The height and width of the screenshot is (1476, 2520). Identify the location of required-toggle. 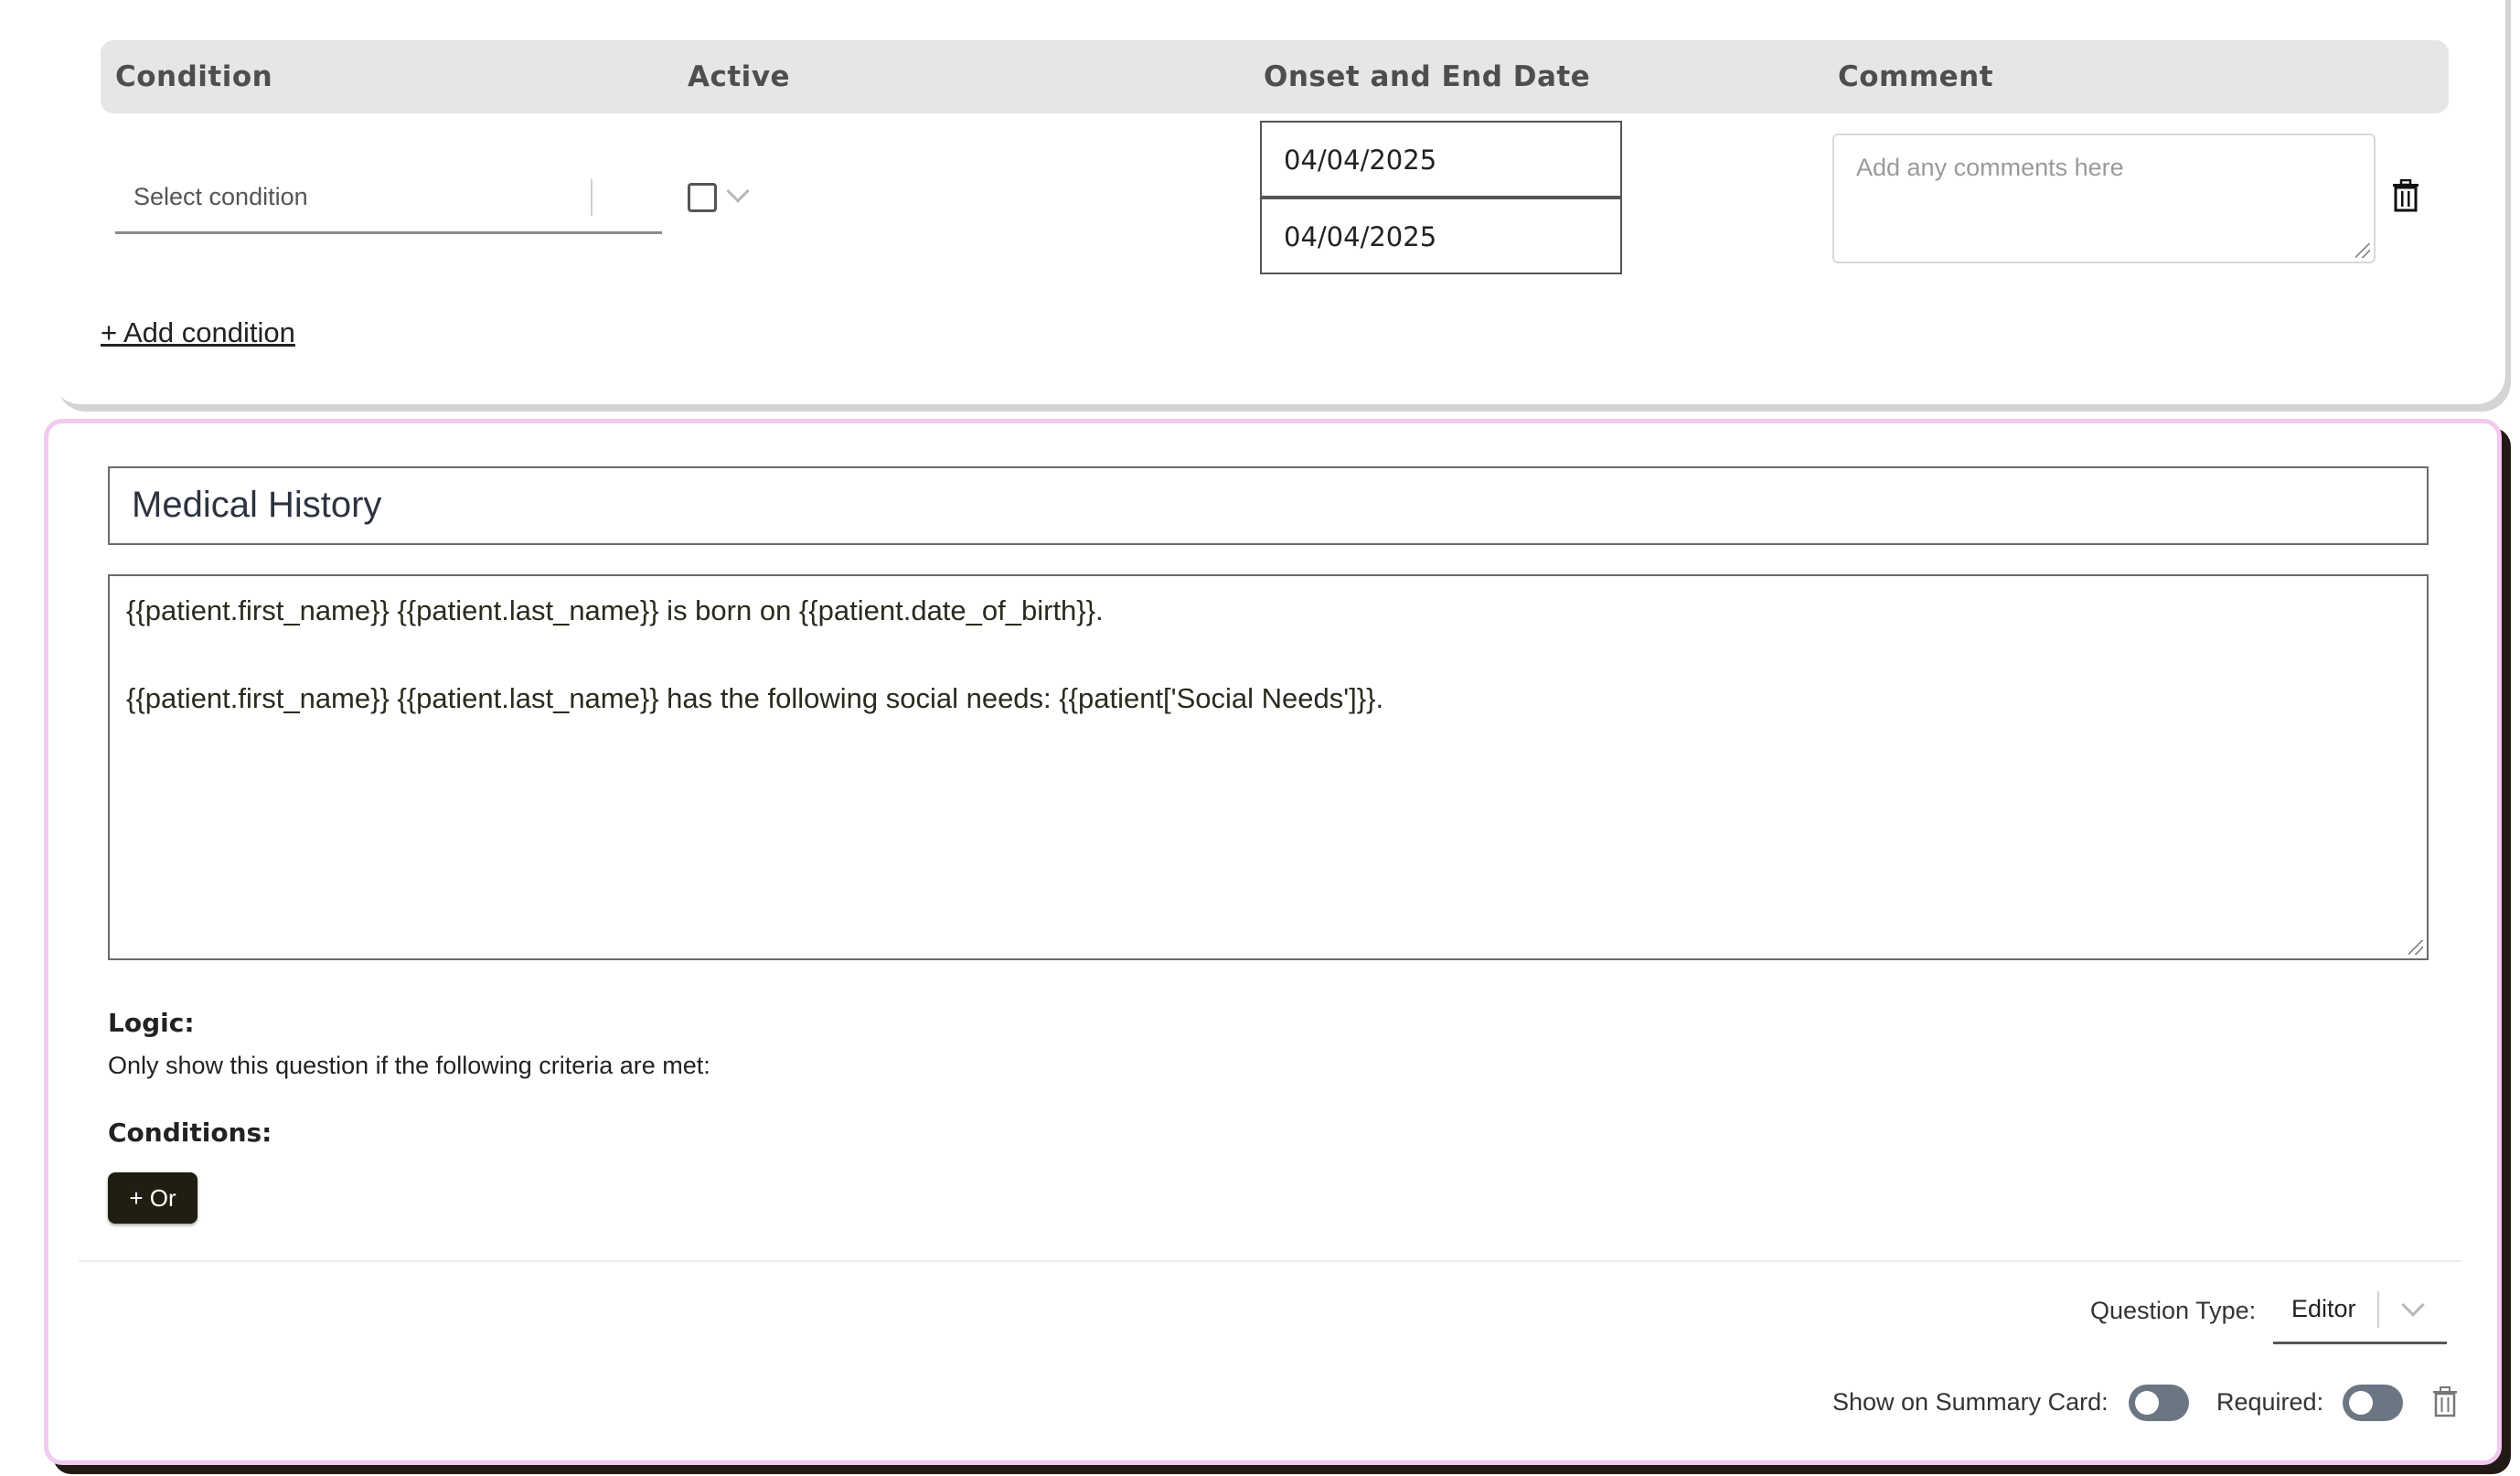
(2373, 1403).